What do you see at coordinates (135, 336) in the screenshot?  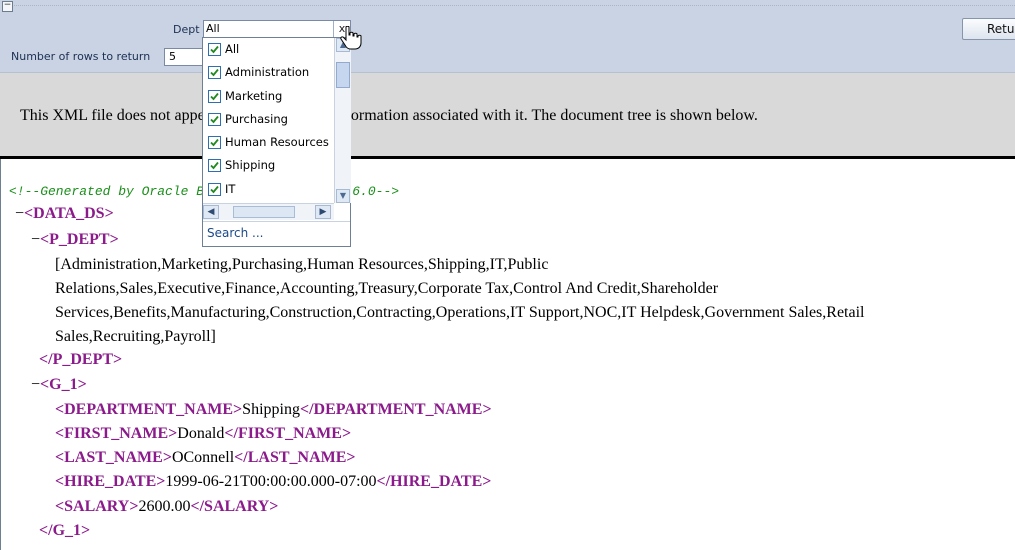 I see `p-dept-value-line: Sales,Recruiting,Payroll]` at bounding box center [135, 336].